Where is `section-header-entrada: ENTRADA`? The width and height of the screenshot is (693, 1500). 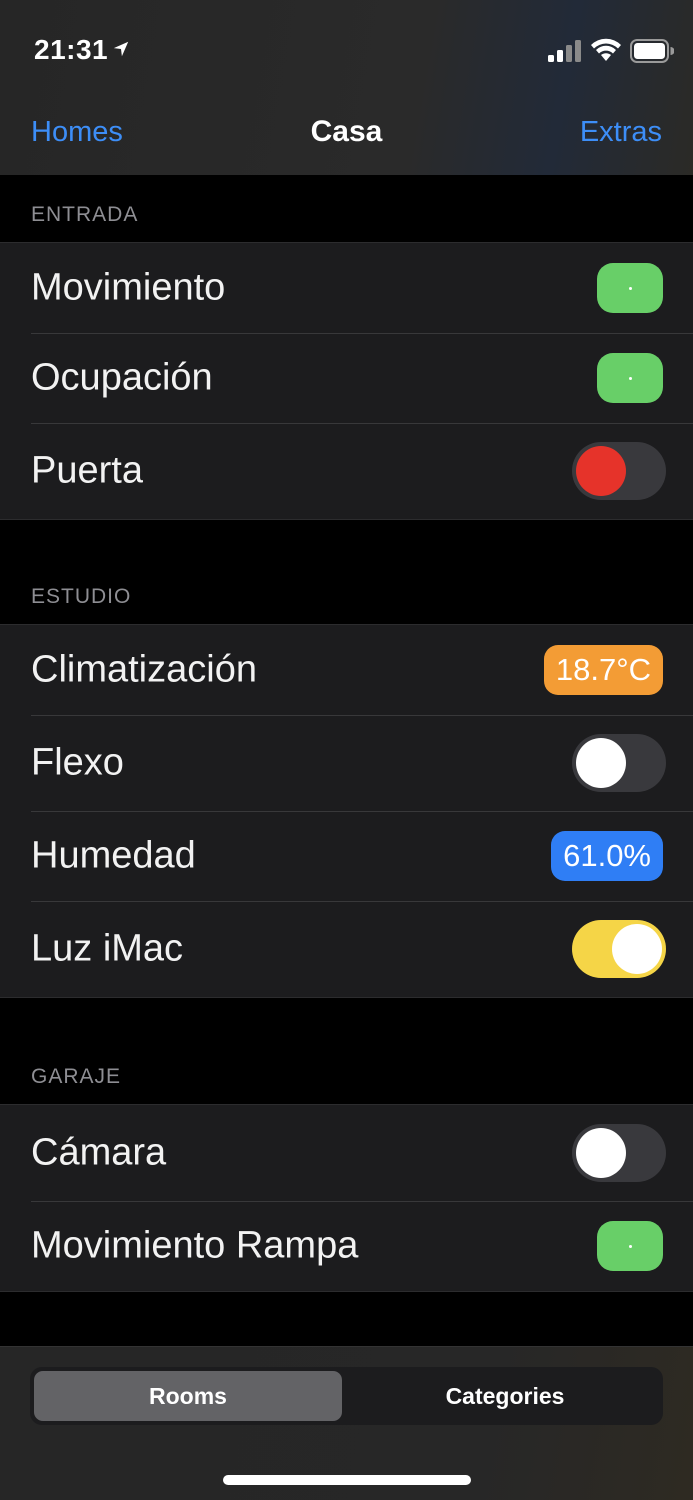
section-header-entrada: ENTRADA is located at coordinates (85, 214).